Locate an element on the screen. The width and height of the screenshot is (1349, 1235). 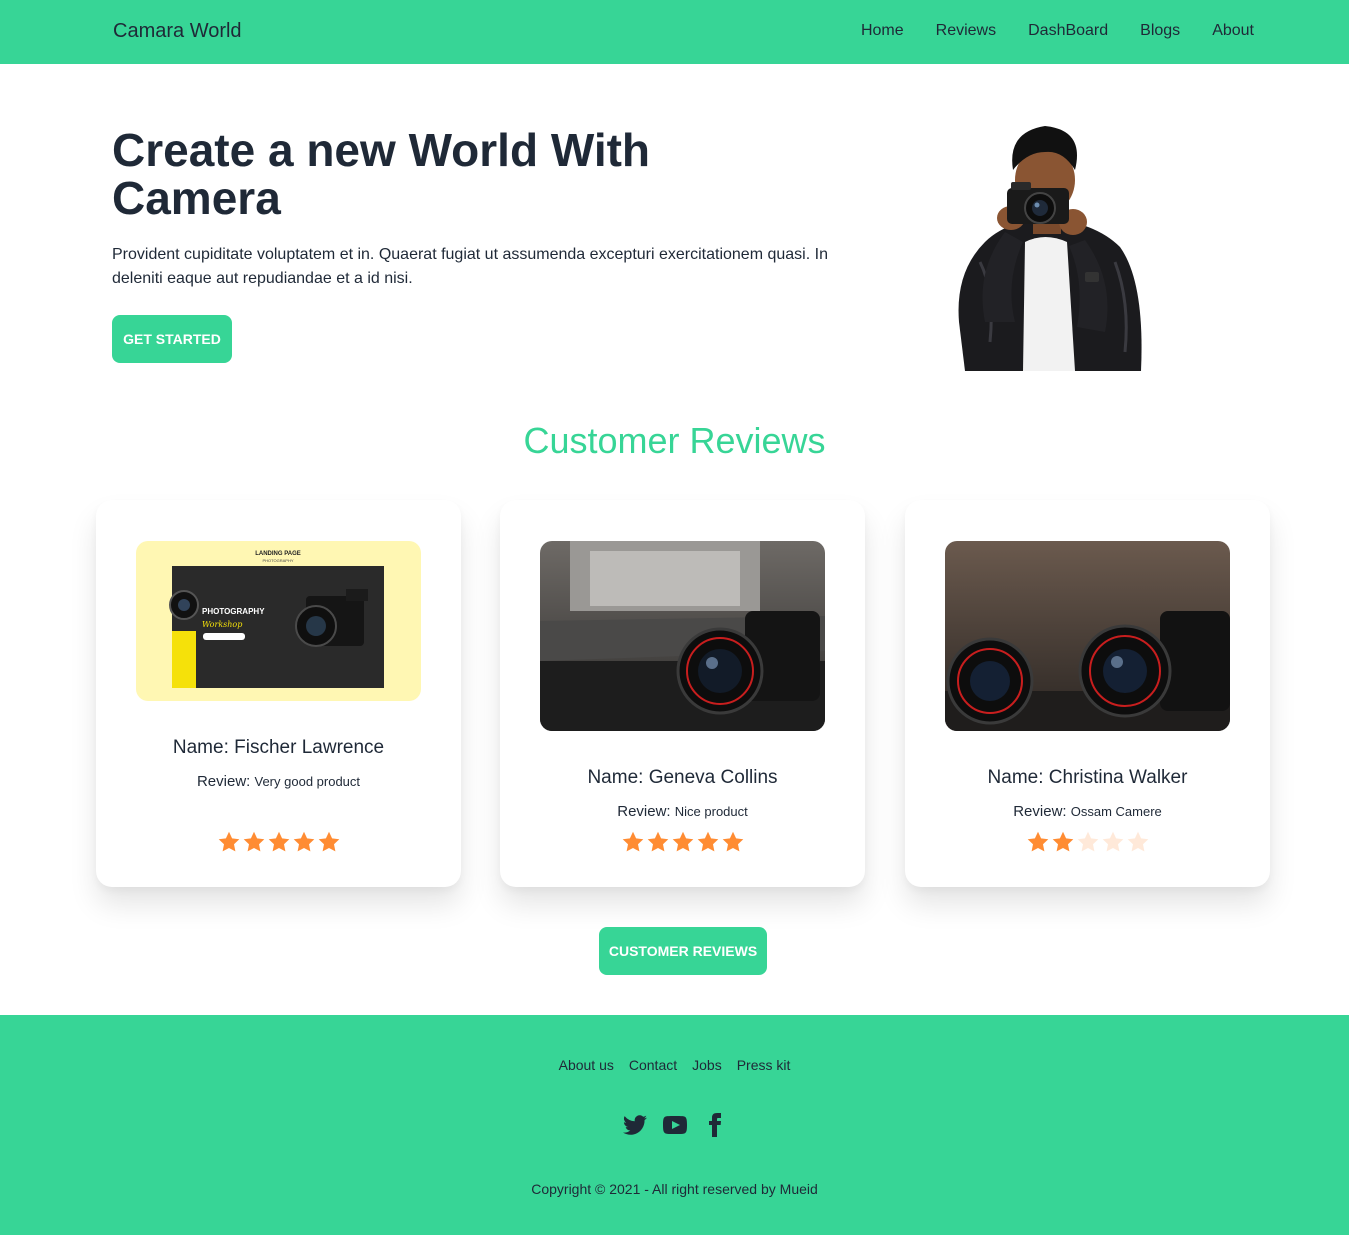
nav-reviews-link: Reviews is located at coordinates (966, 31).